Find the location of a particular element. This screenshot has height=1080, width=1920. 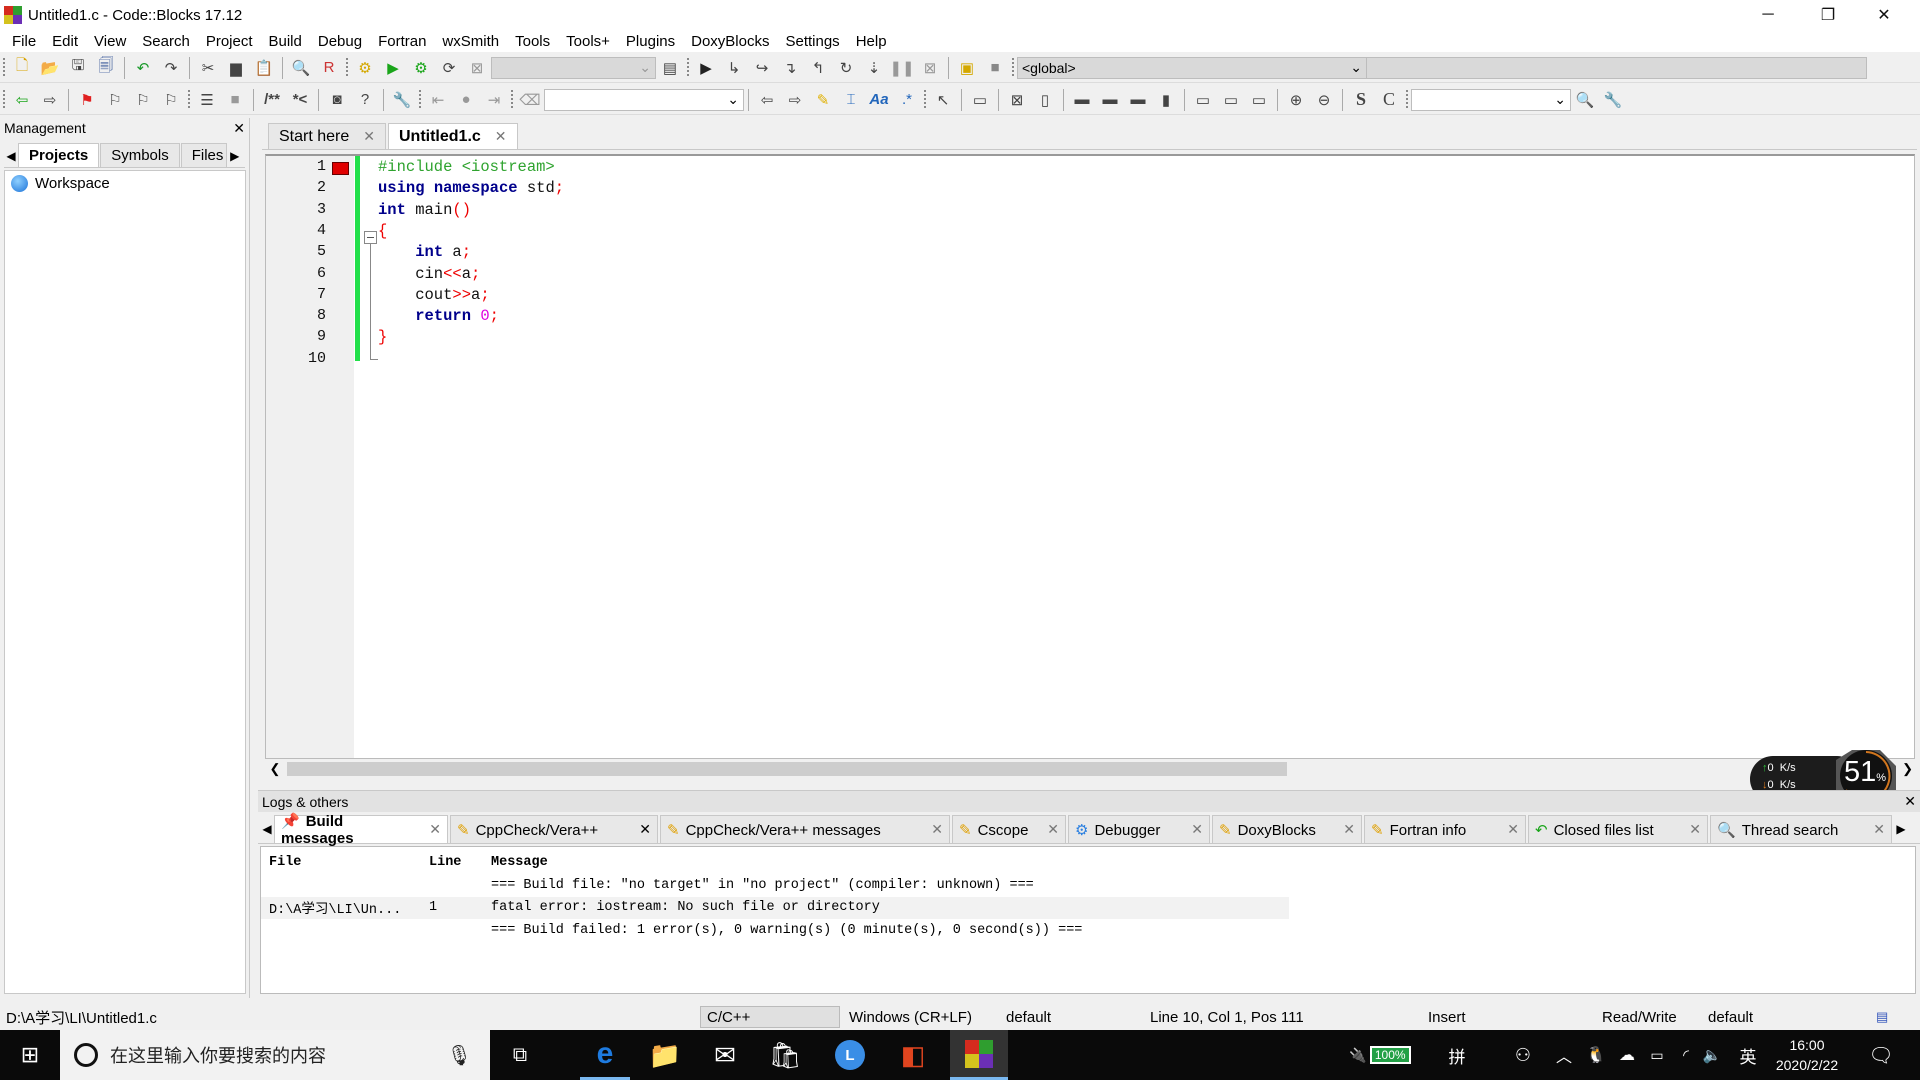

run-to-cursor-icon: ↳ is located at coordinates (734, 68).